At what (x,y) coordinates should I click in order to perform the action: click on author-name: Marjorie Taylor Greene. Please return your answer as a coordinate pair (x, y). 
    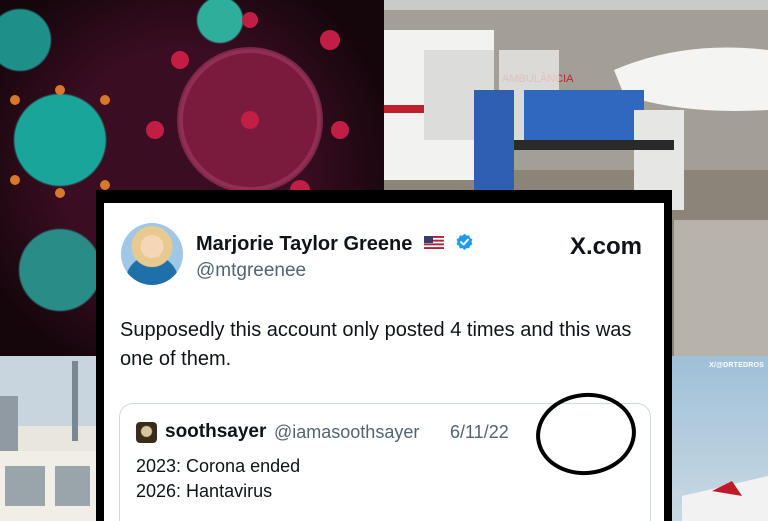
    Looking at the image, I should click on (304, 244).